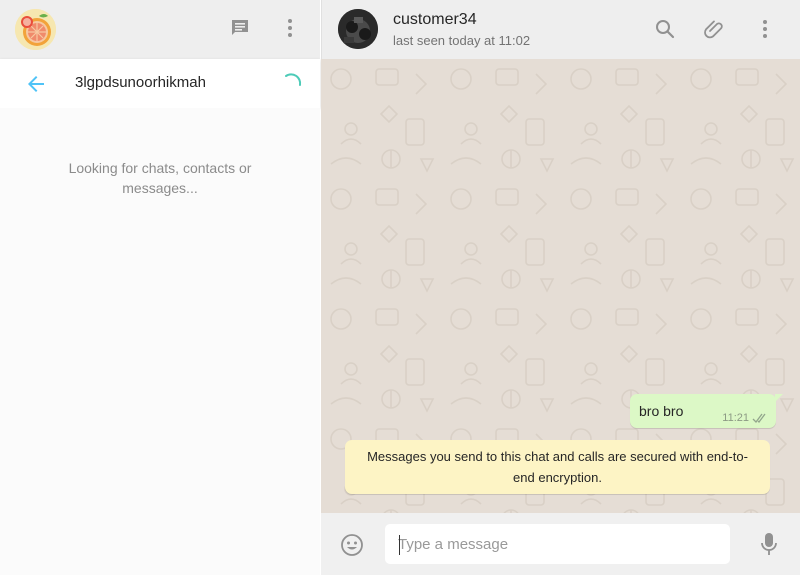 The width and height of the screenshot is (800, 575). What do you see at coordinates (293, 79) in the screenshot?
I see `spinner-icon` at bounding box center [293, 79].